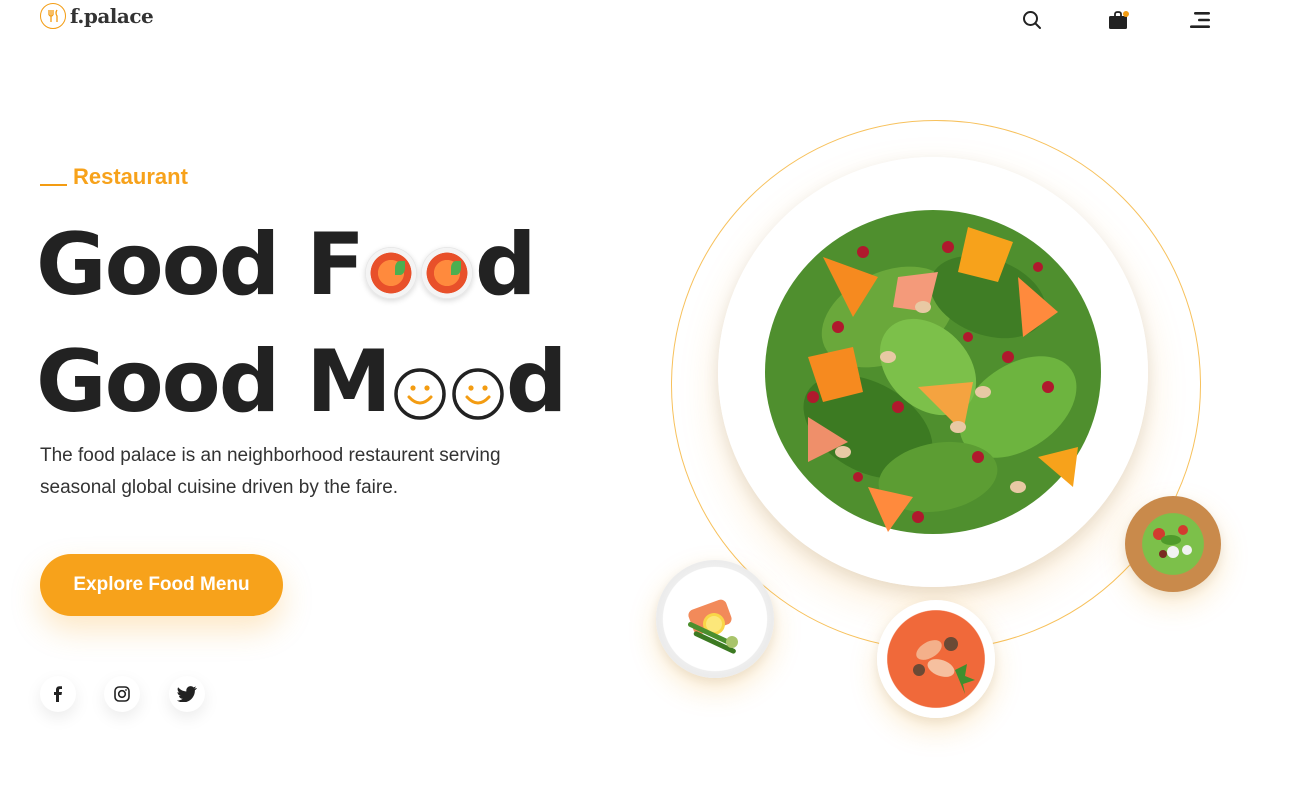 The width and height of the screenshot is (1302, 788). I want to click on headline-line-2-start: Good M, so click(214, 382).